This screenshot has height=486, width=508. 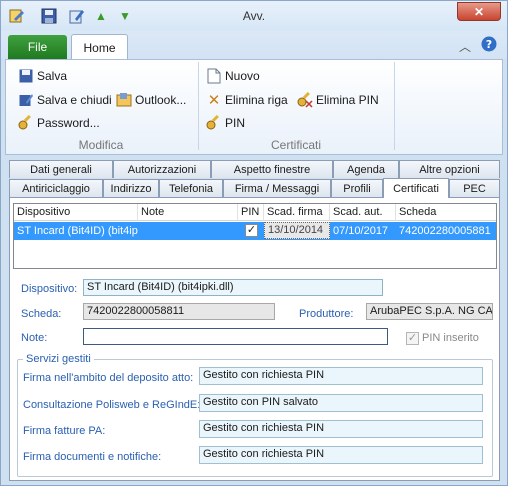 I want to click on cell-scad-aut: 07/10/2017, so click(x=361, y=231).